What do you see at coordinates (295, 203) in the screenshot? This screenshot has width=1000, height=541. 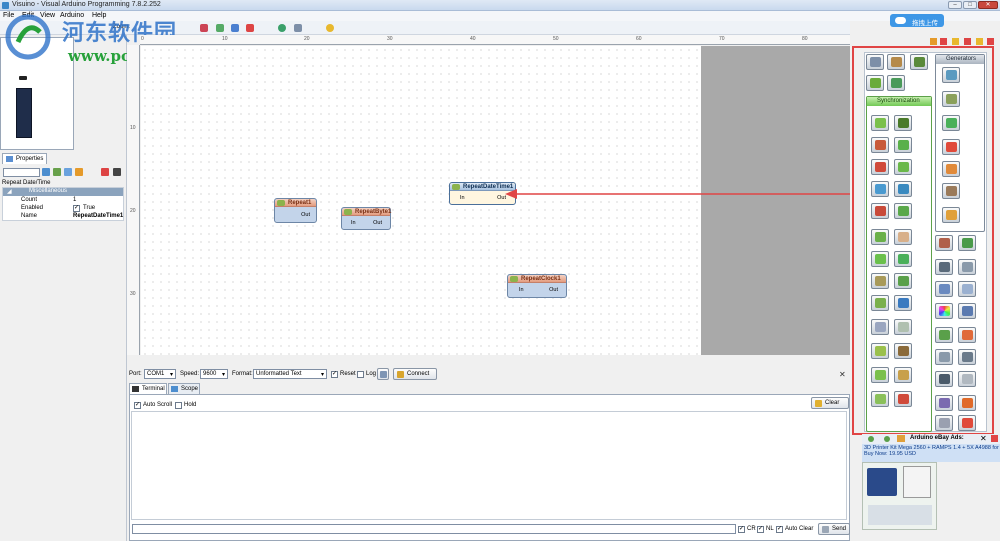 I see `component-header: Repeat1` at bounding box center [295, 203].